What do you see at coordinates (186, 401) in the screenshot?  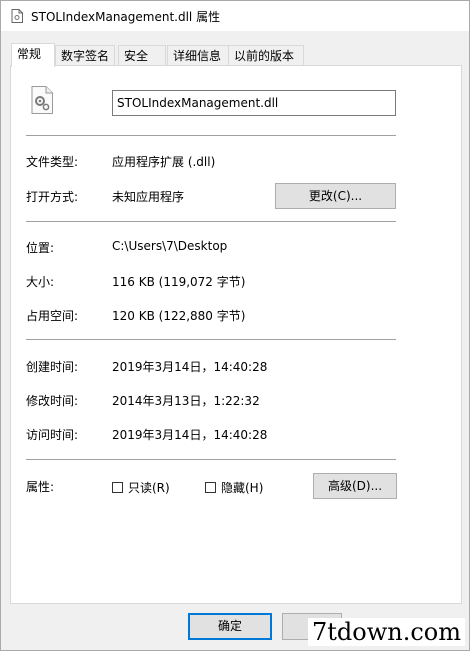 I see `modified-value: 2014年3月13日，1:22:32` at bounding box center [186, 401].